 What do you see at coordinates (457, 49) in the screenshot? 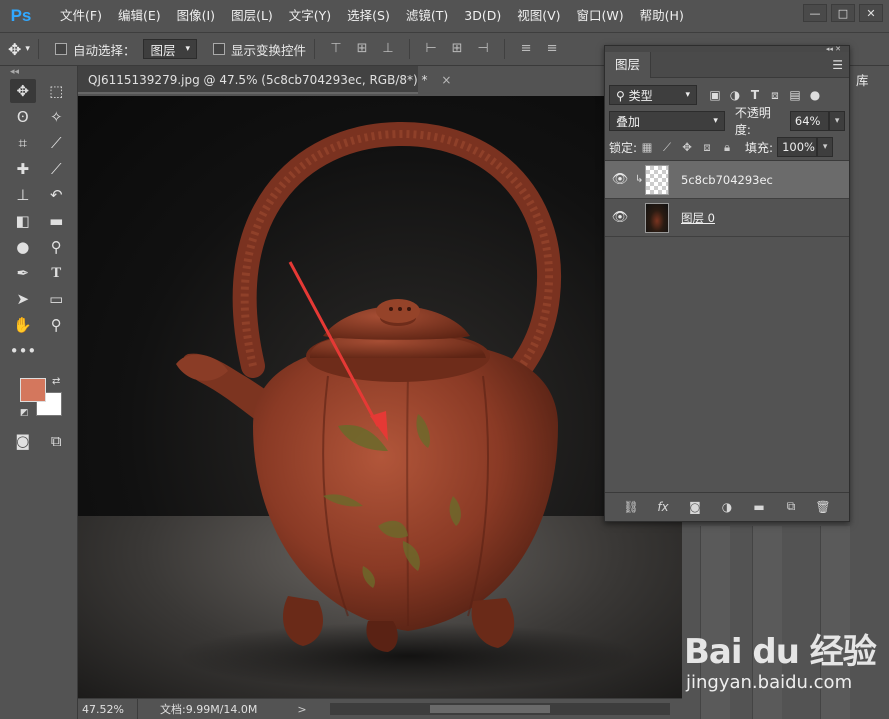
I see `align-hcenter-icon: ⊞` at bounding box center [457, 49].